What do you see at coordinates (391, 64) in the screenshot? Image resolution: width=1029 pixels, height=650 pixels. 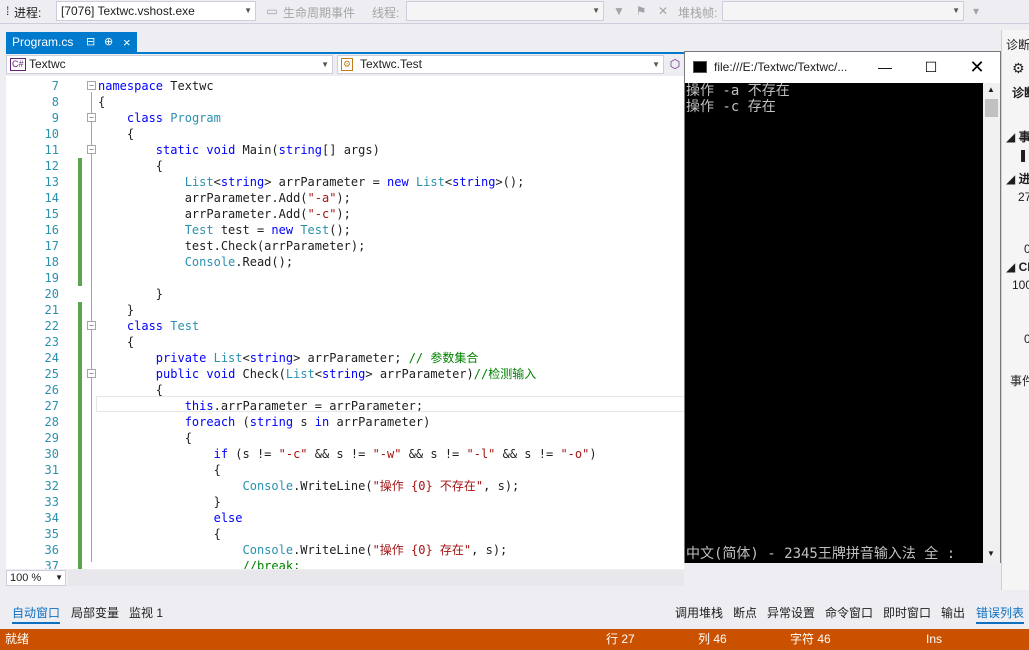 I see `type-name: Textwc.Test` at bounding box center [391, 64].